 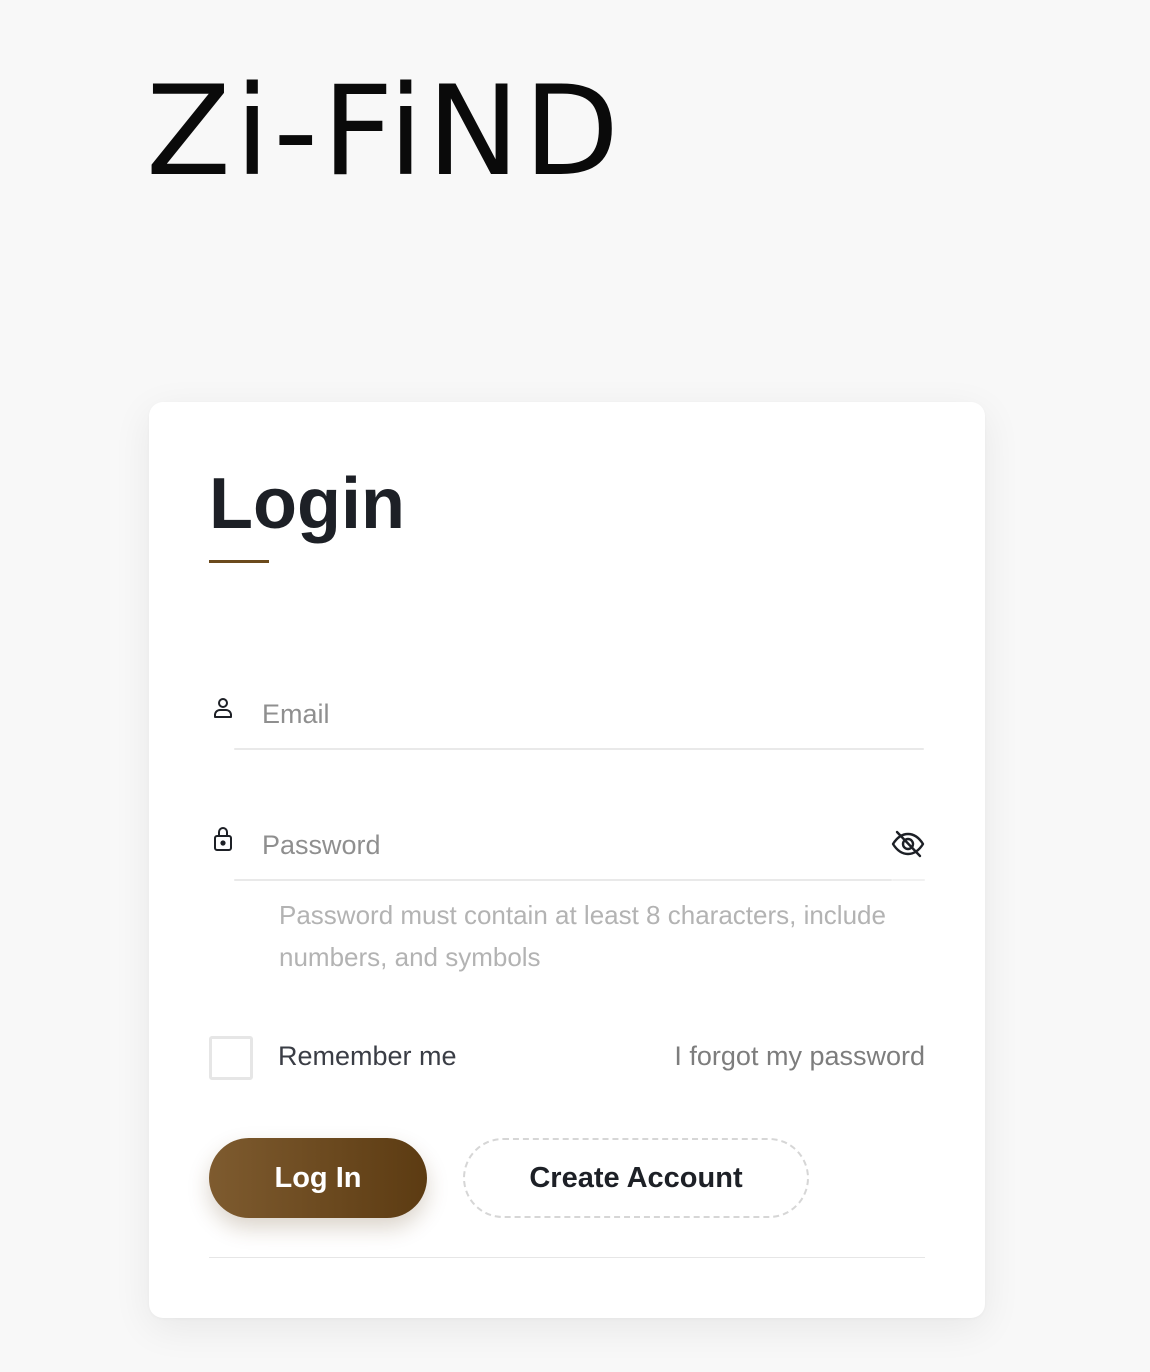 What do you see at coordinates (636, 1178) in the screenshot?
I see `create-account-button: Create Account` at bounding box center [636, 1178].